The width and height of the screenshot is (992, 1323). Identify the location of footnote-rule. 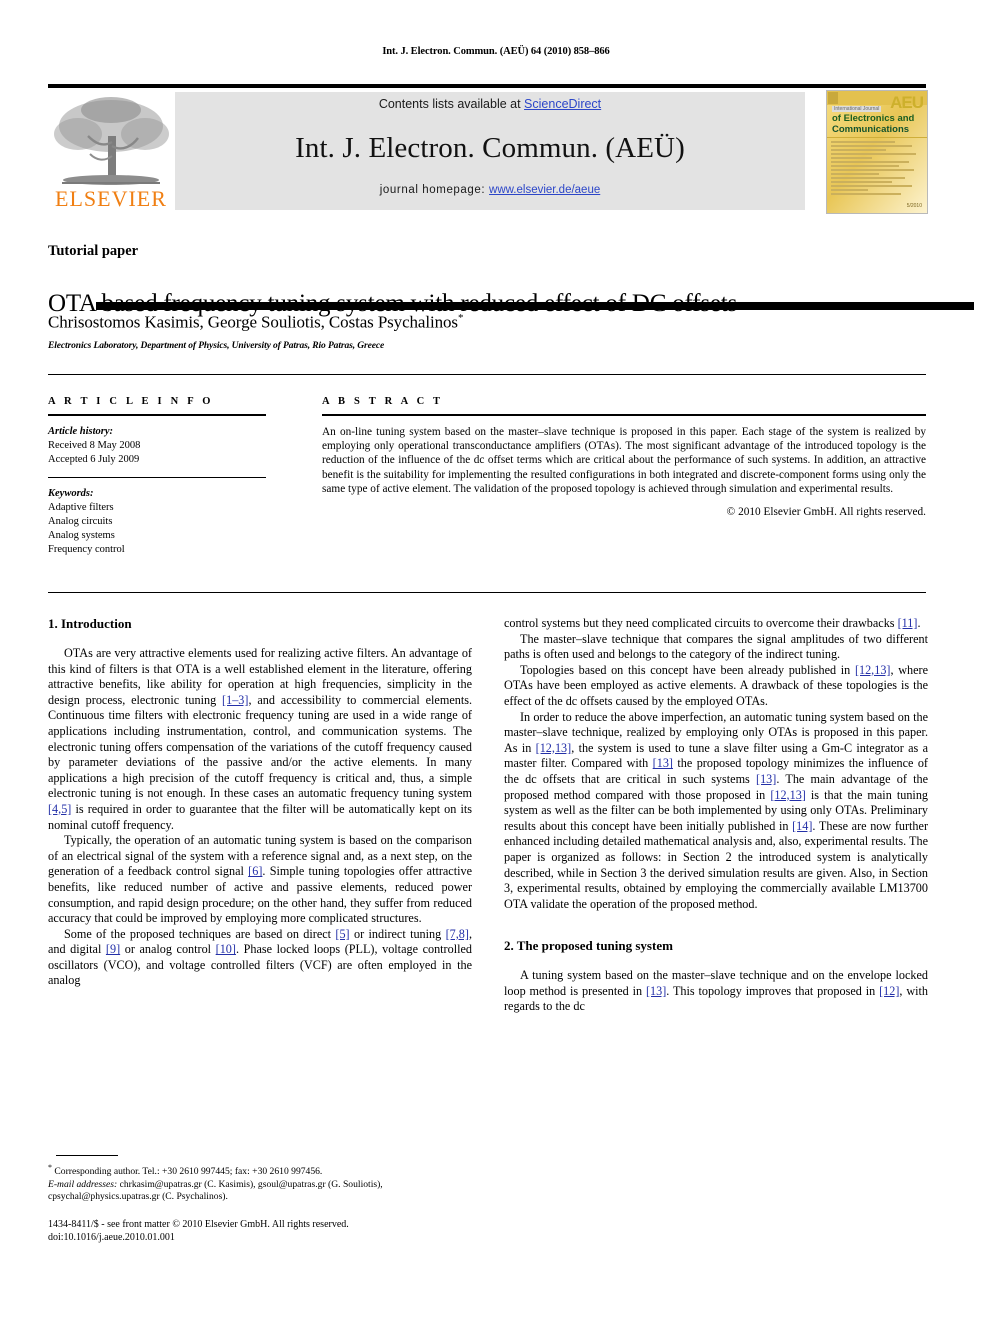
(87, 1155).